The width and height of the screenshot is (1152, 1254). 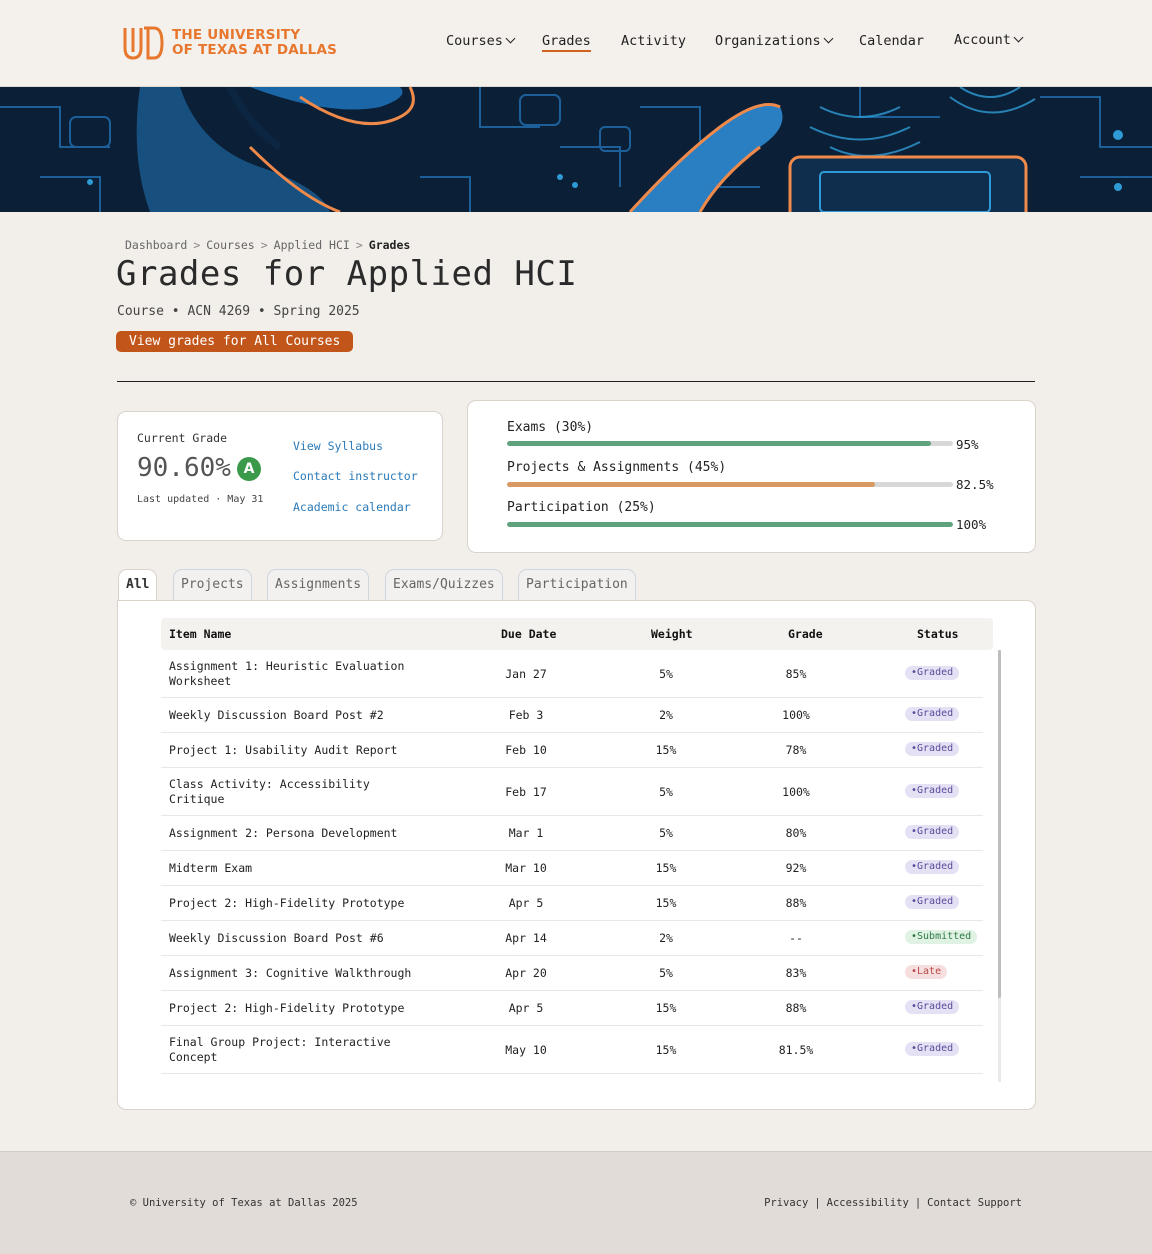 I want to click on cell-item-name: Project 1: Usability Audit Report, so click(x=283, y=750).